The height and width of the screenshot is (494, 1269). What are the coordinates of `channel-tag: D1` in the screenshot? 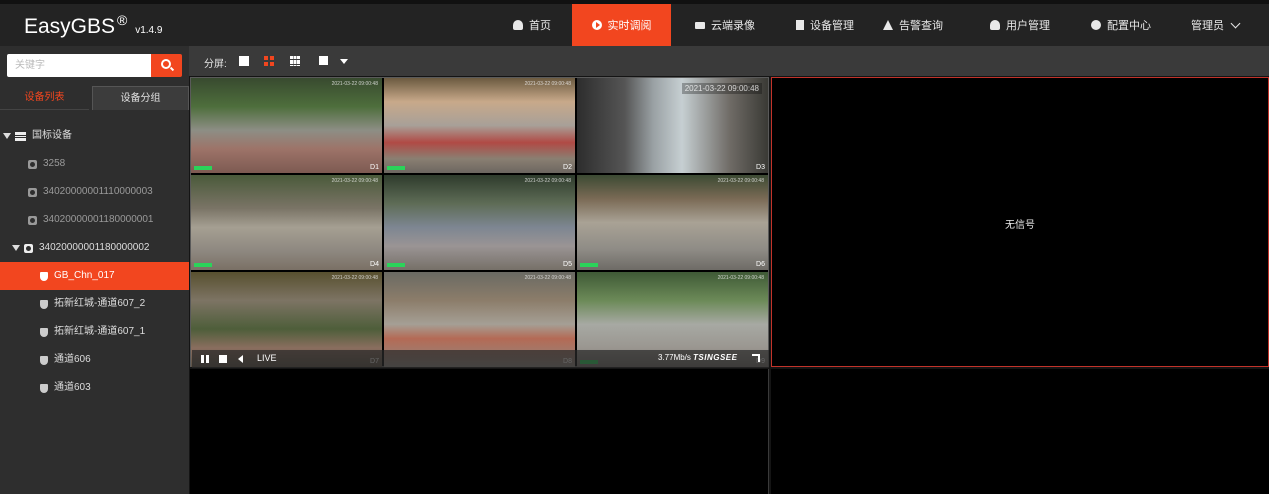 It's located at (374, 167).